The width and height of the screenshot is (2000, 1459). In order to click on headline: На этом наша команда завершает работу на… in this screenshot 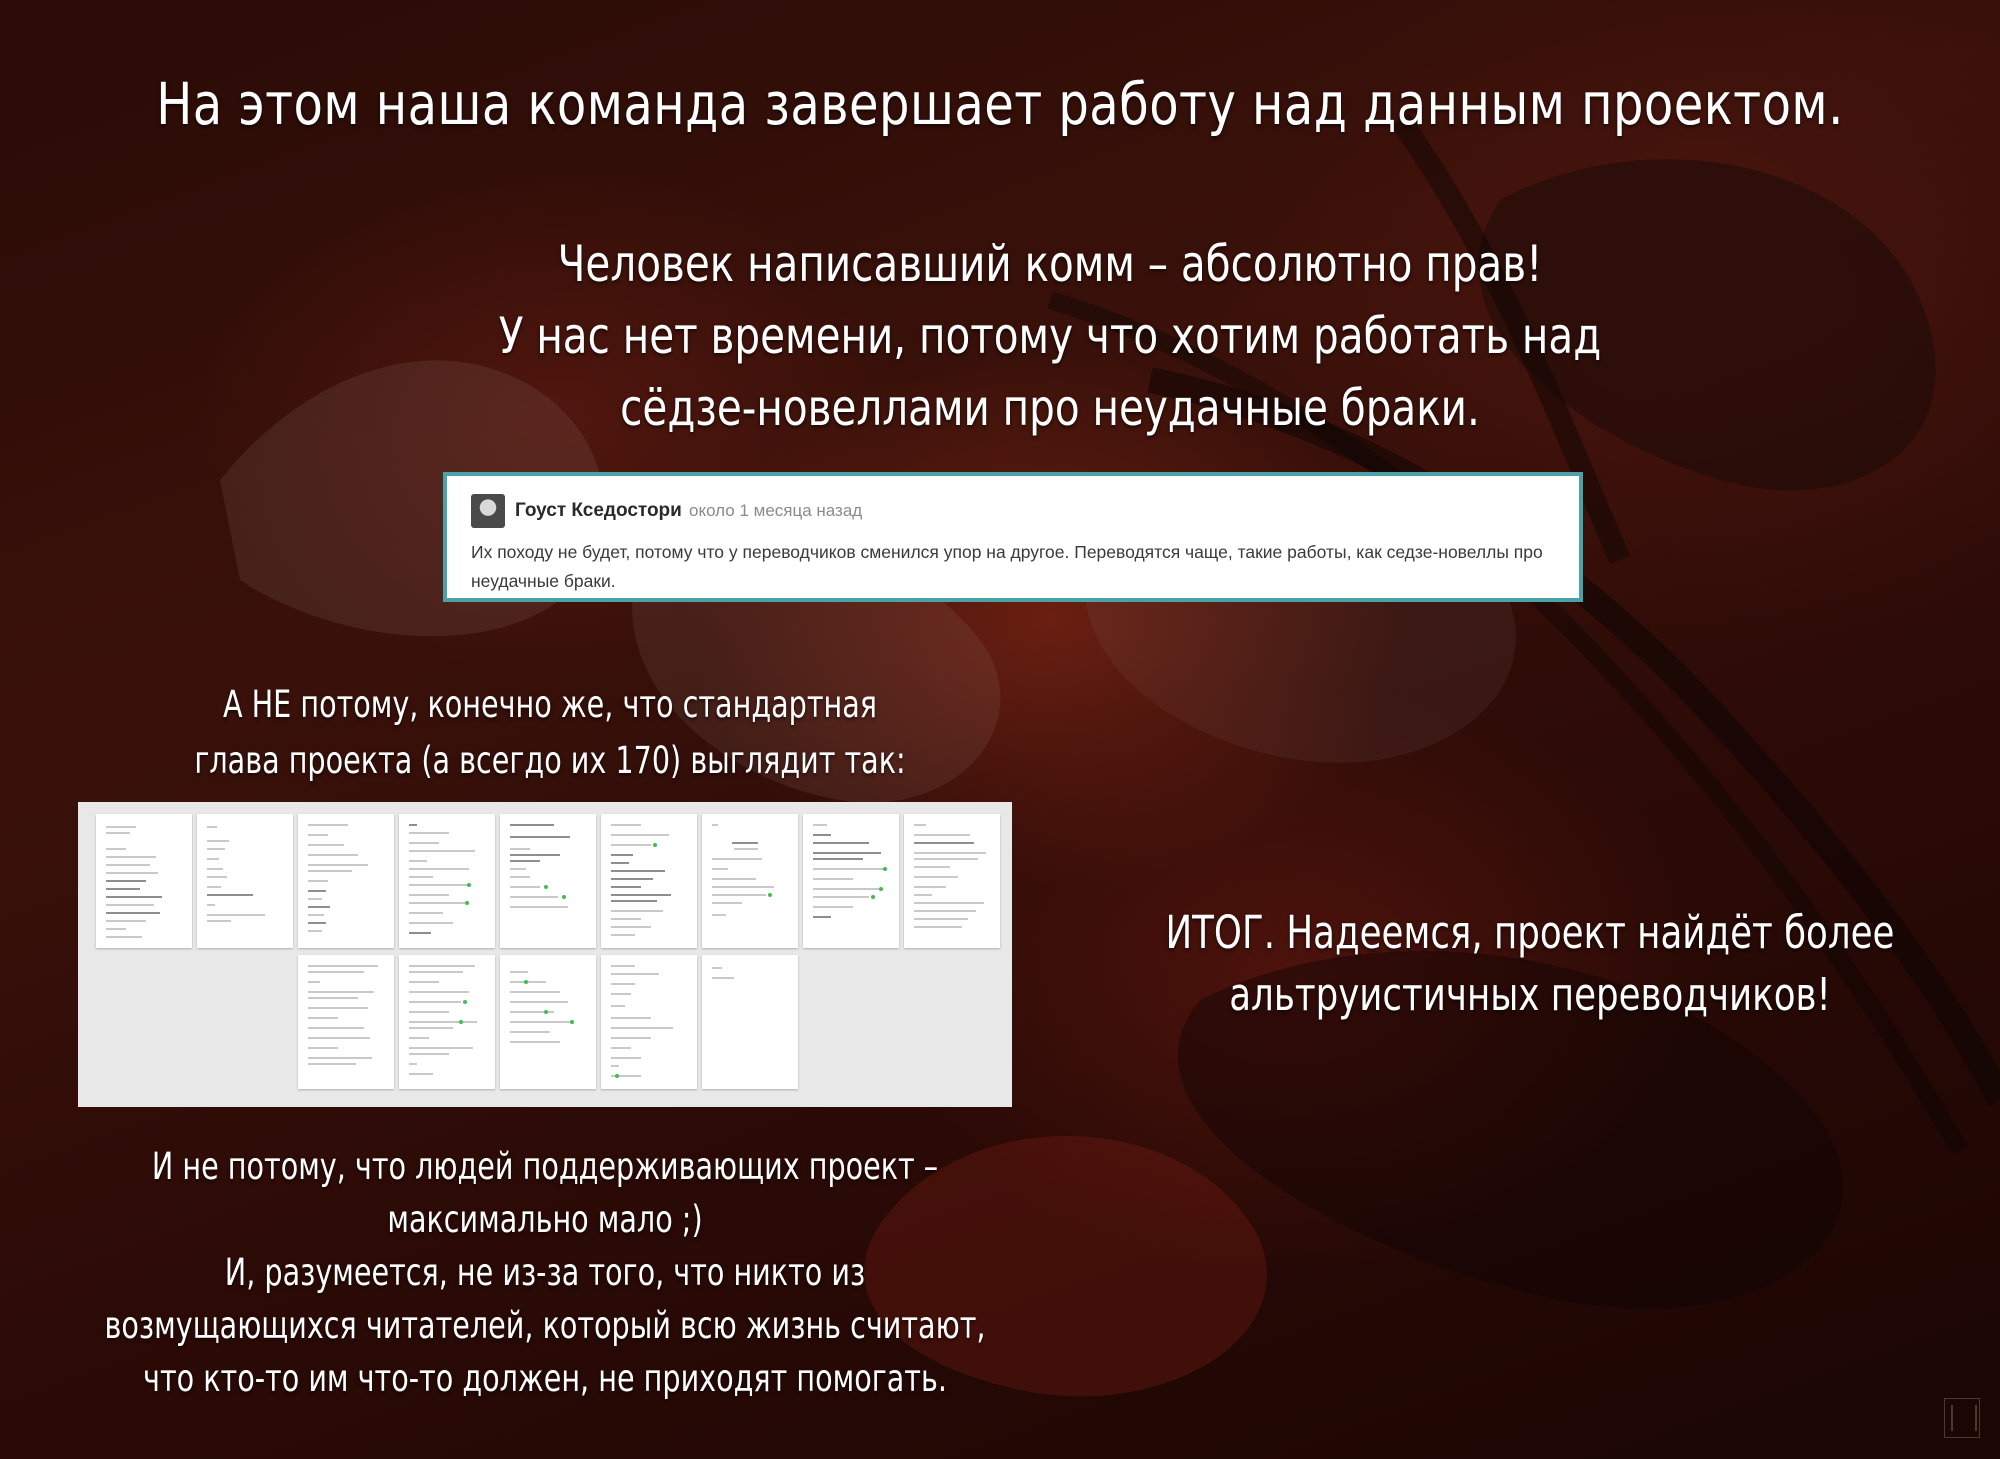, I will do `click(1000, 104)`.